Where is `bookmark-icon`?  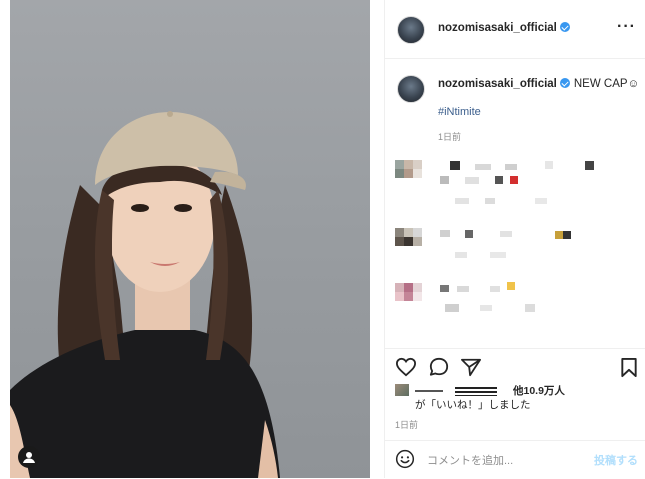 bookmark-icon is located at coordinates (629, 367).